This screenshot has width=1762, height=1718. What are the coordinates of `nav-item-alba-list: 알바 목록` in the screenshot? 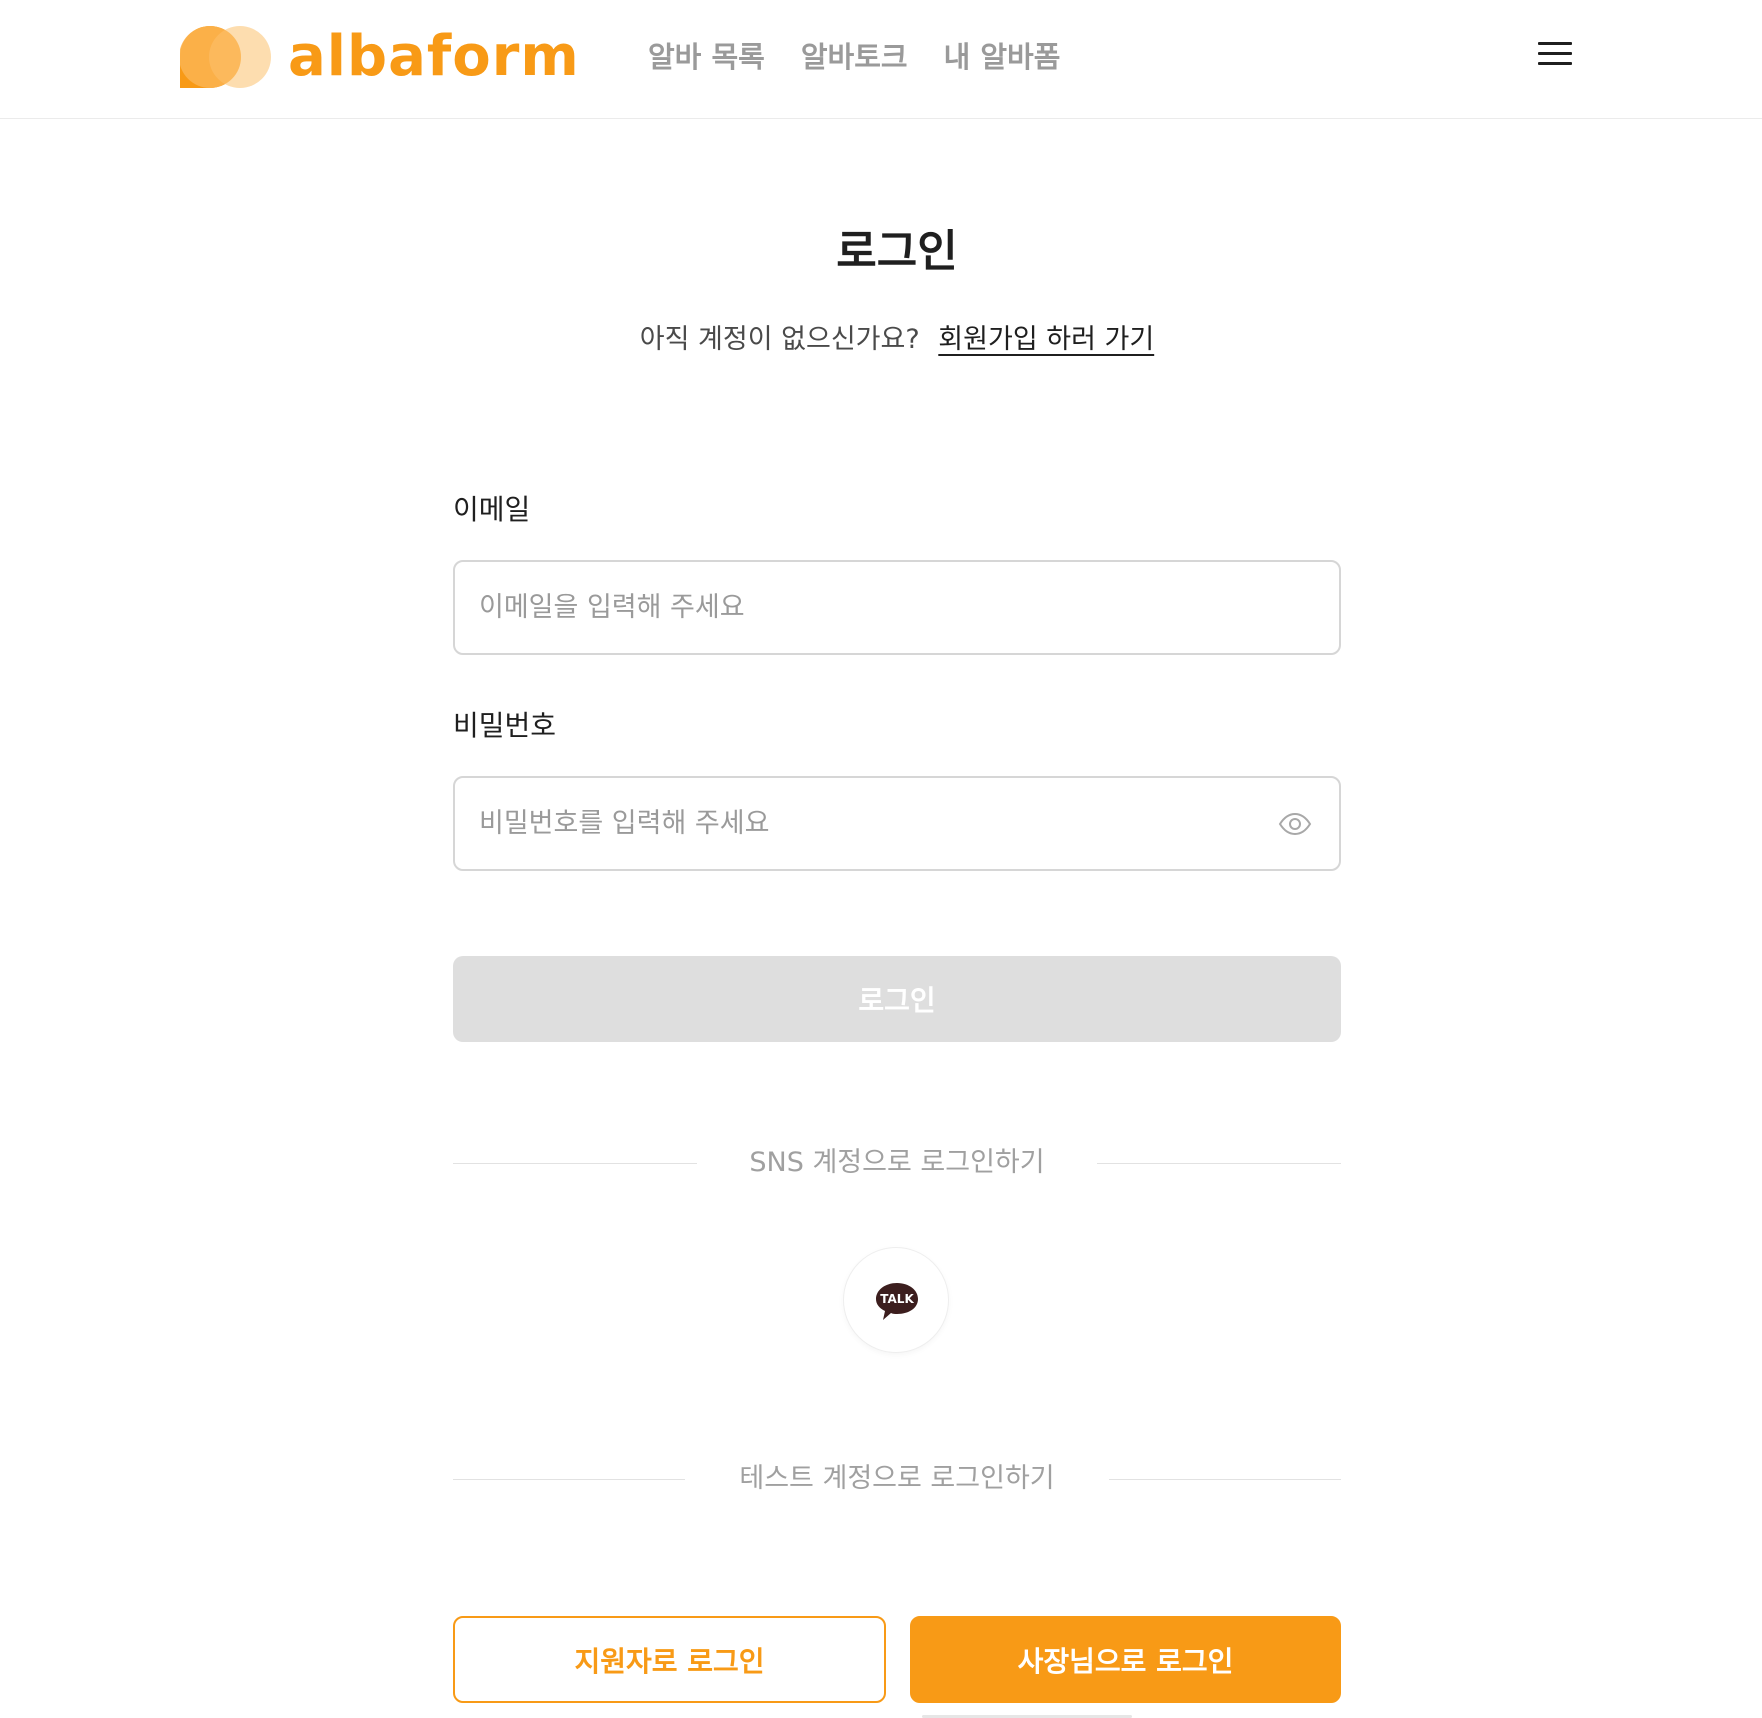 It's located at (706, 55).